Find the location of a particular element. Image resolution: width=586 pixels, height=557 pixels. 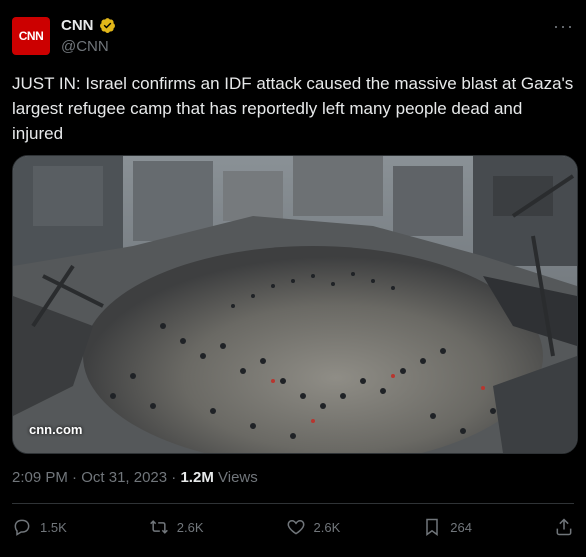

heart-icon is located at coordinates (295, 527).